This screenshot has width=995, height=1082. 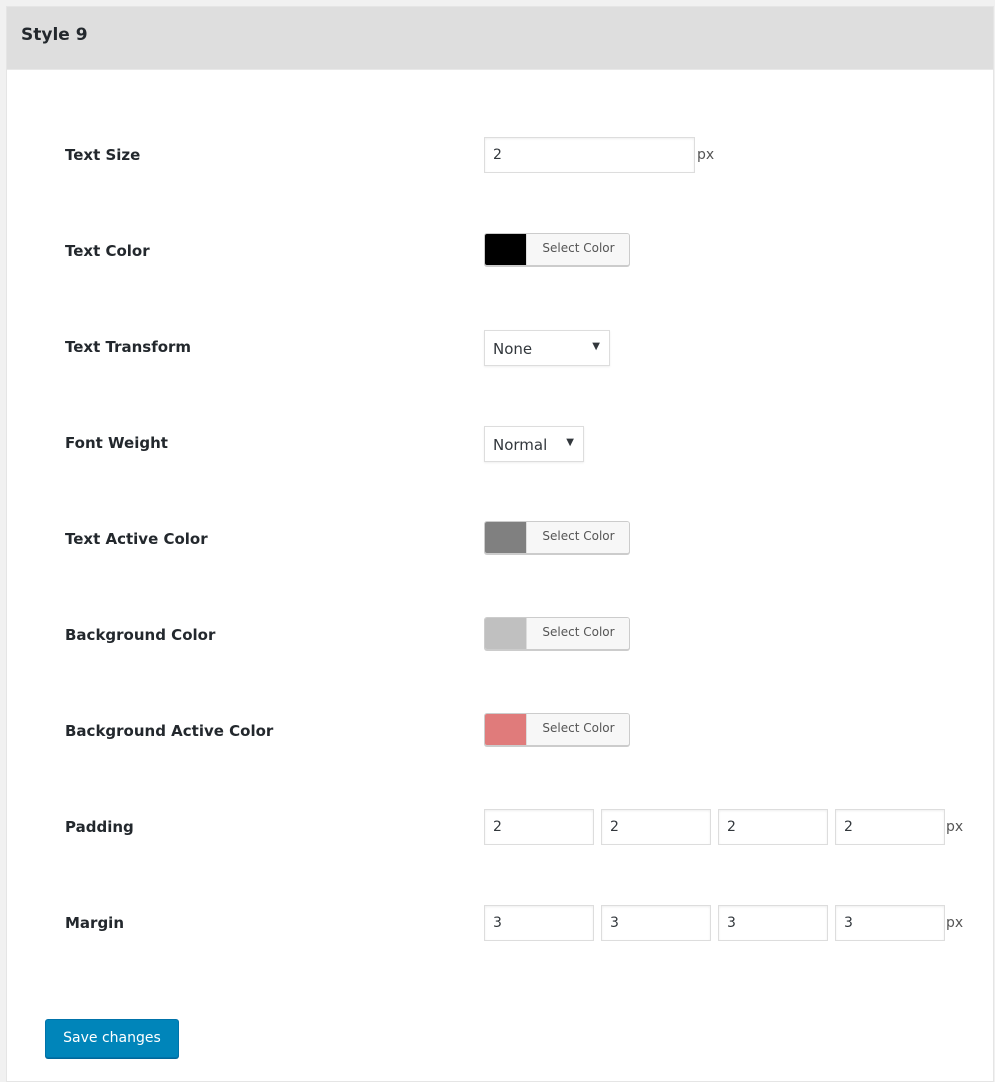 I want to click on background-color-picker-button: Select Color, so click(x=557, y=633).